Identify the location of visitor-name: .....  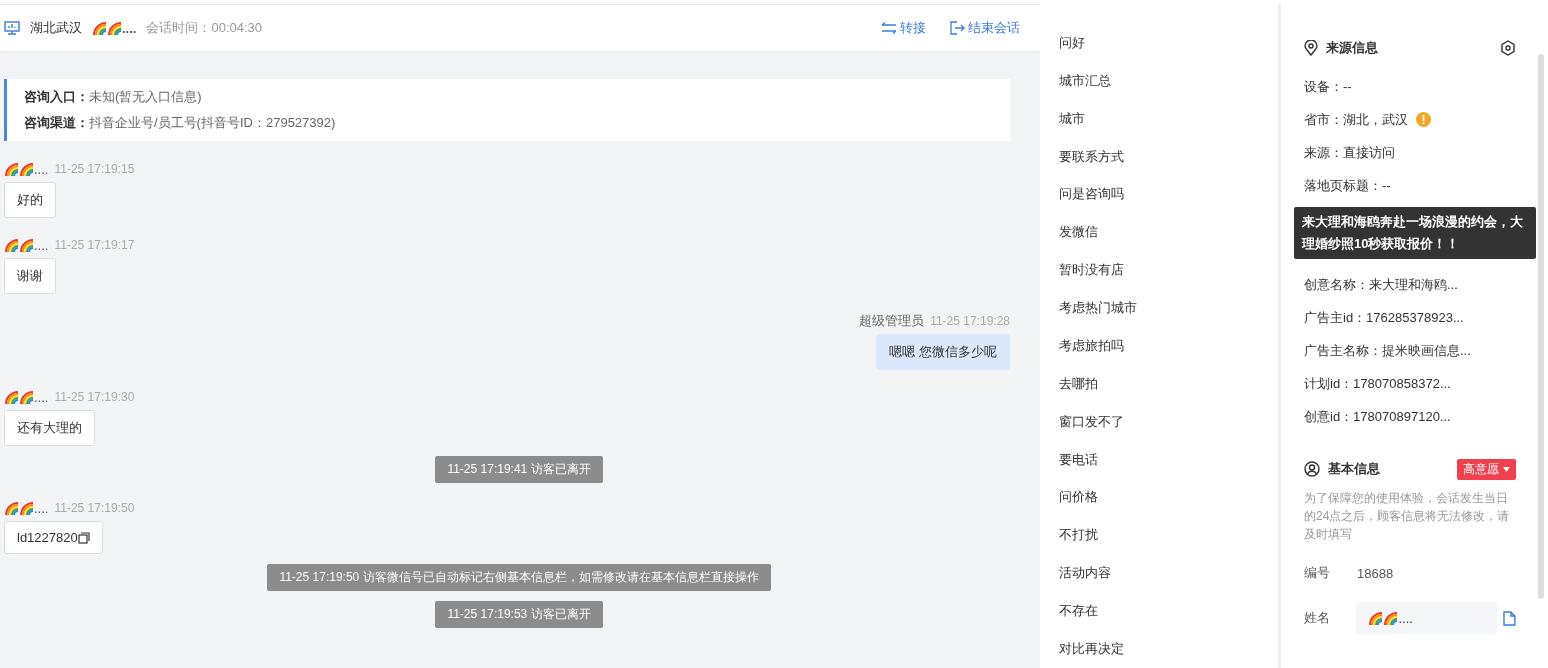
(114, 28).